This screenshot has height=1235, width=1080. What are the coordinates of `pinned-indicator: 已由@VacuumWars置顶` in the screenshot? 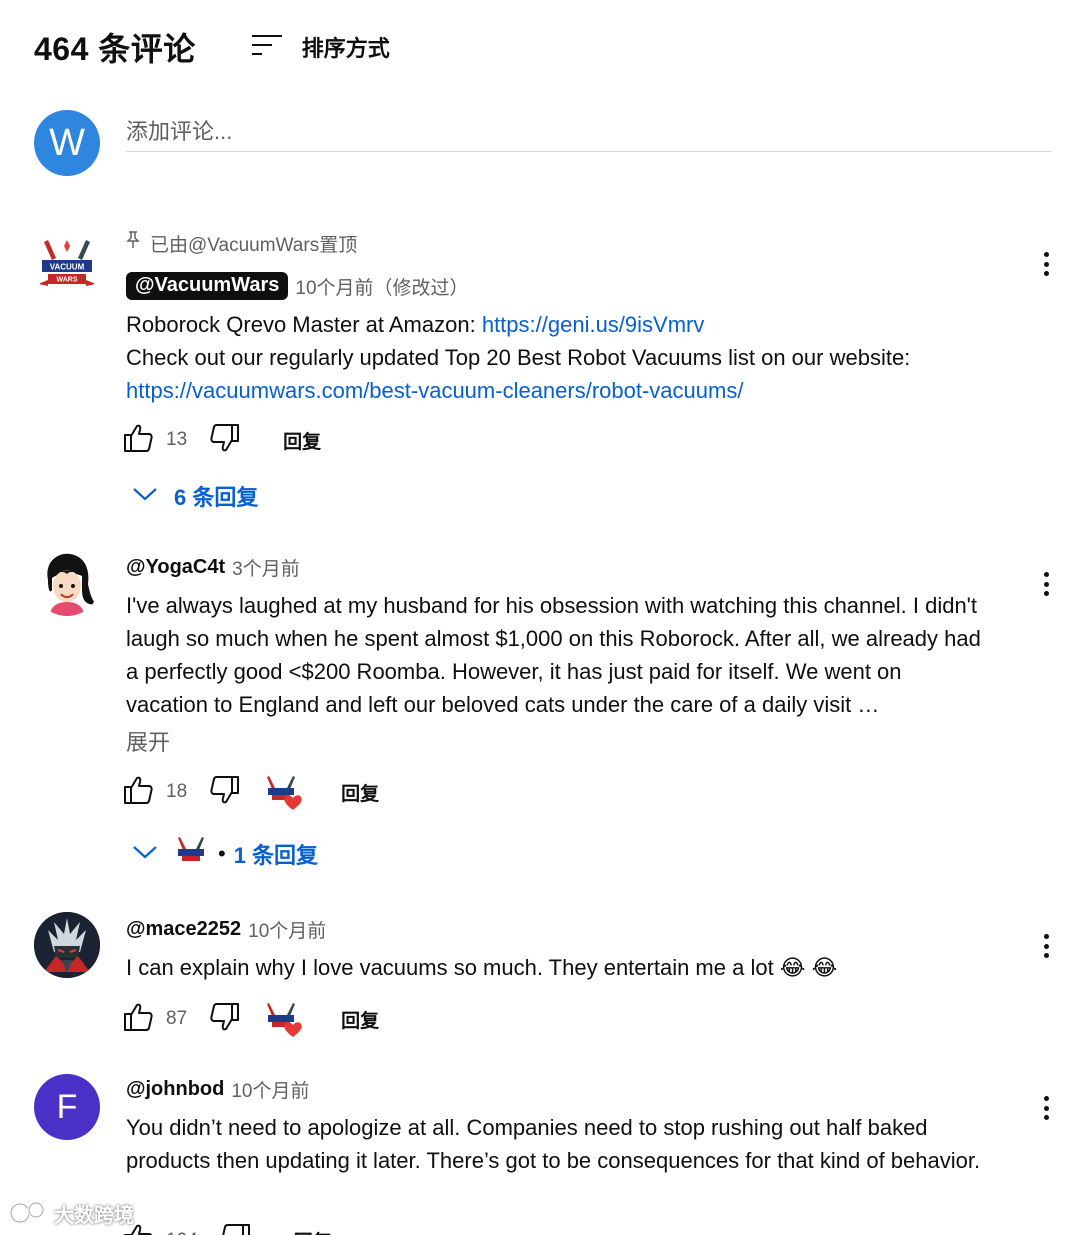 It's located at (561, 243).